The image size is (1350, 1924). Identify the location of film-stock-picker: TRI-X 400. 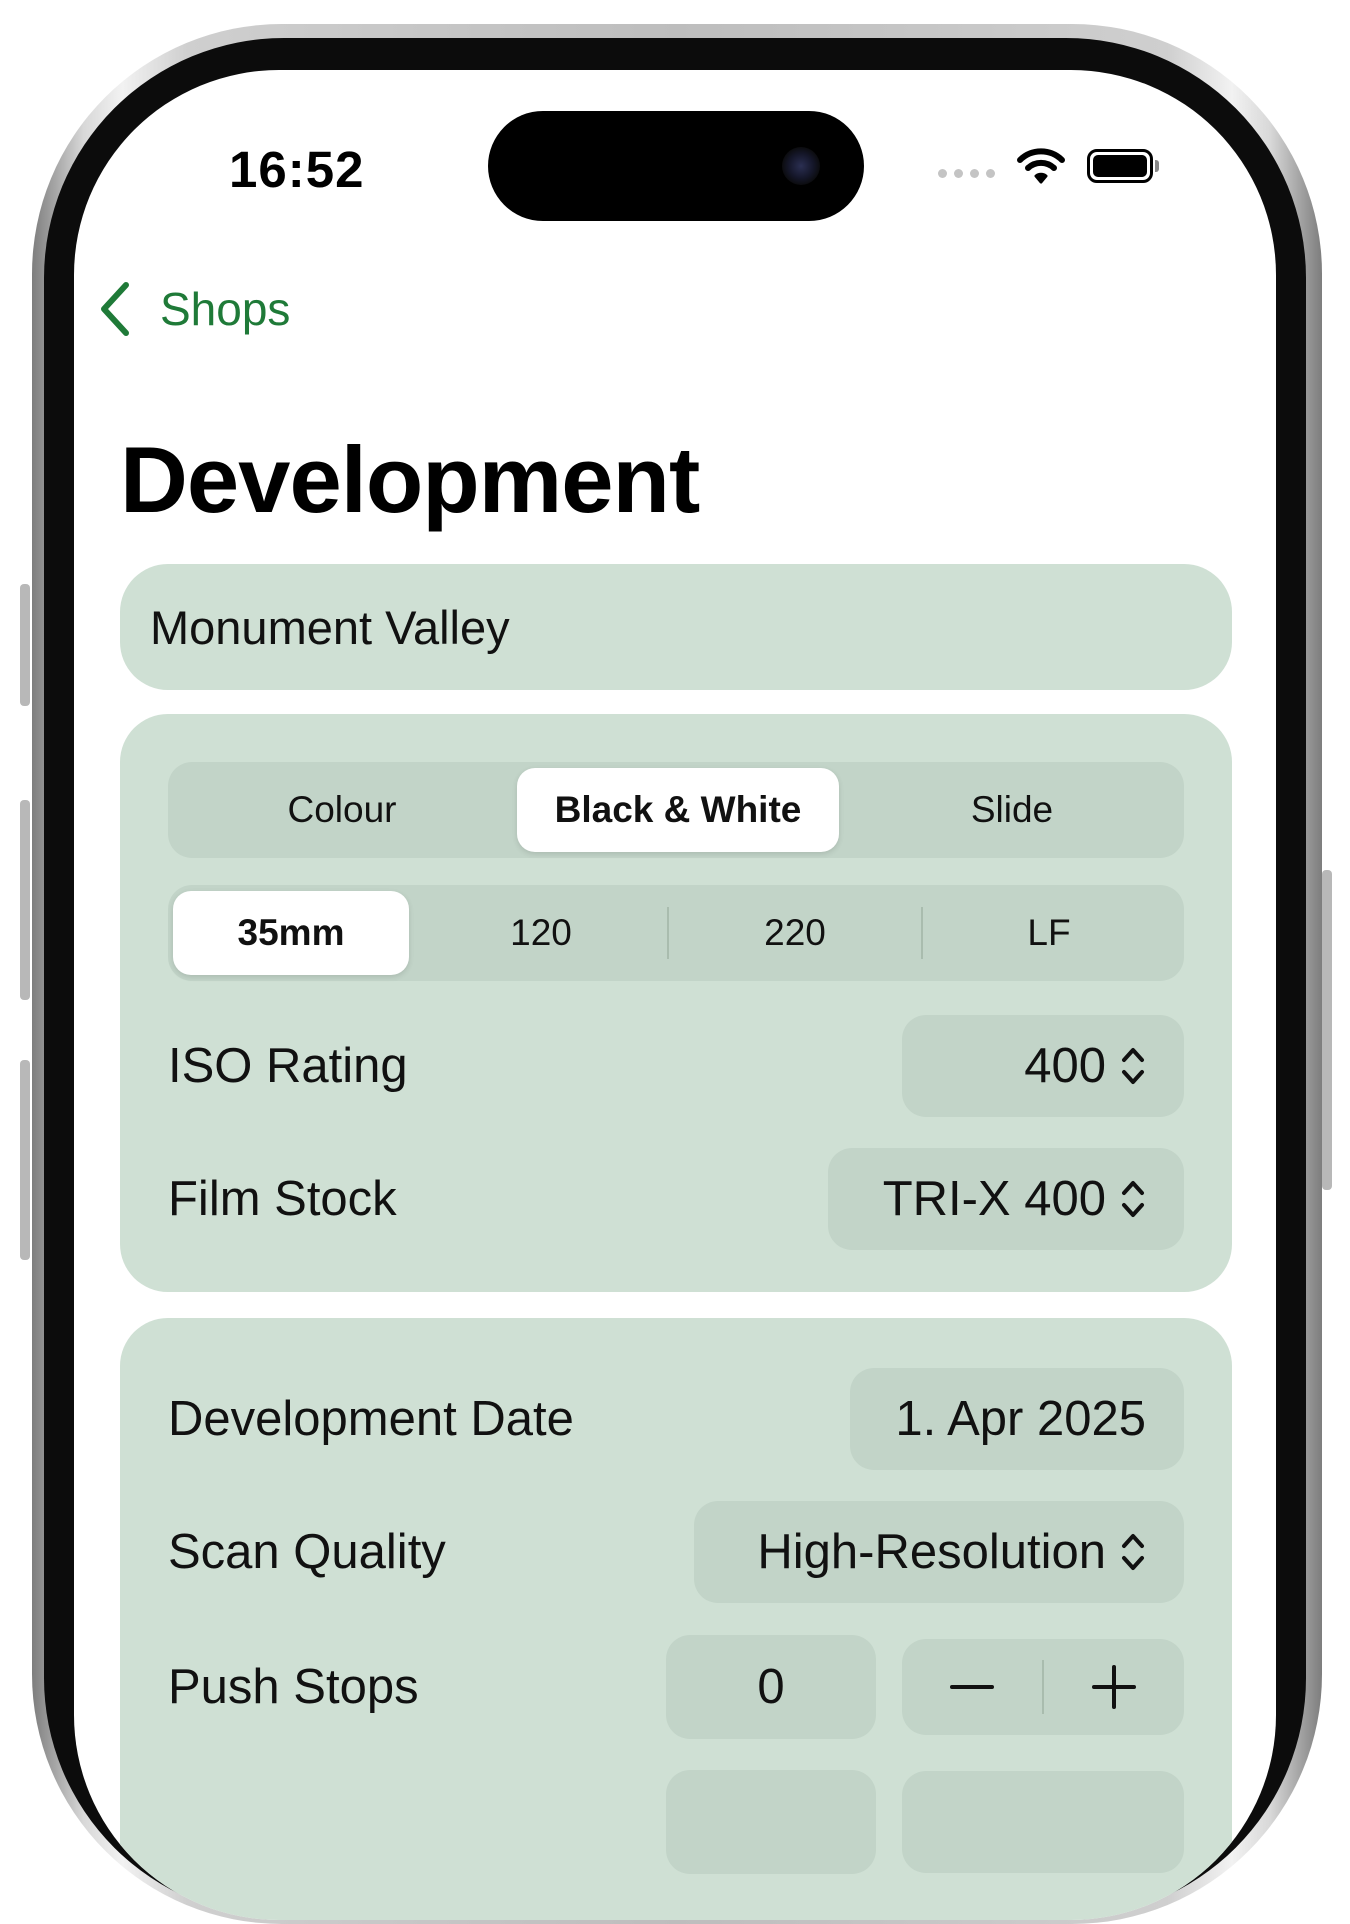
(1006, 1199).